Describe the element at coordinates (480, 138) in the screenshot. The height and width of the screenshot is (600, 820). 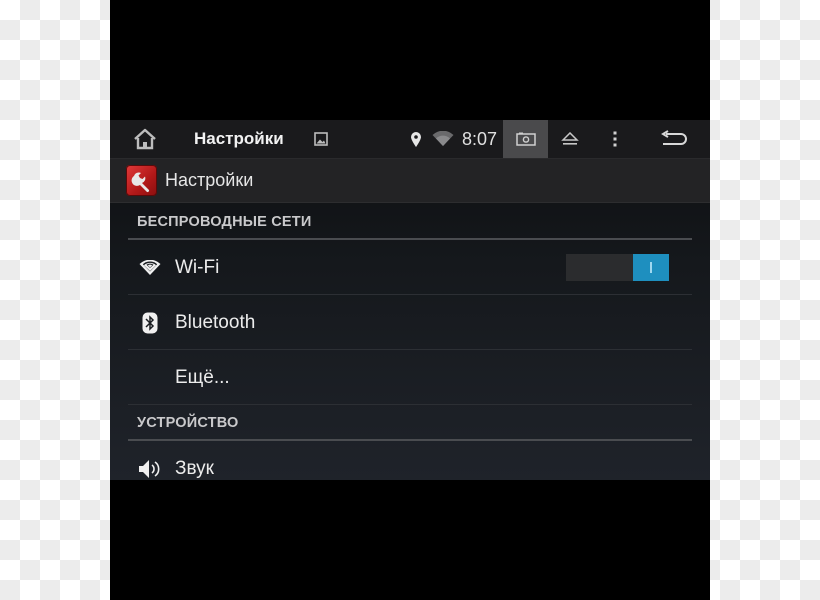
I see `clock: 8:07` at that location.